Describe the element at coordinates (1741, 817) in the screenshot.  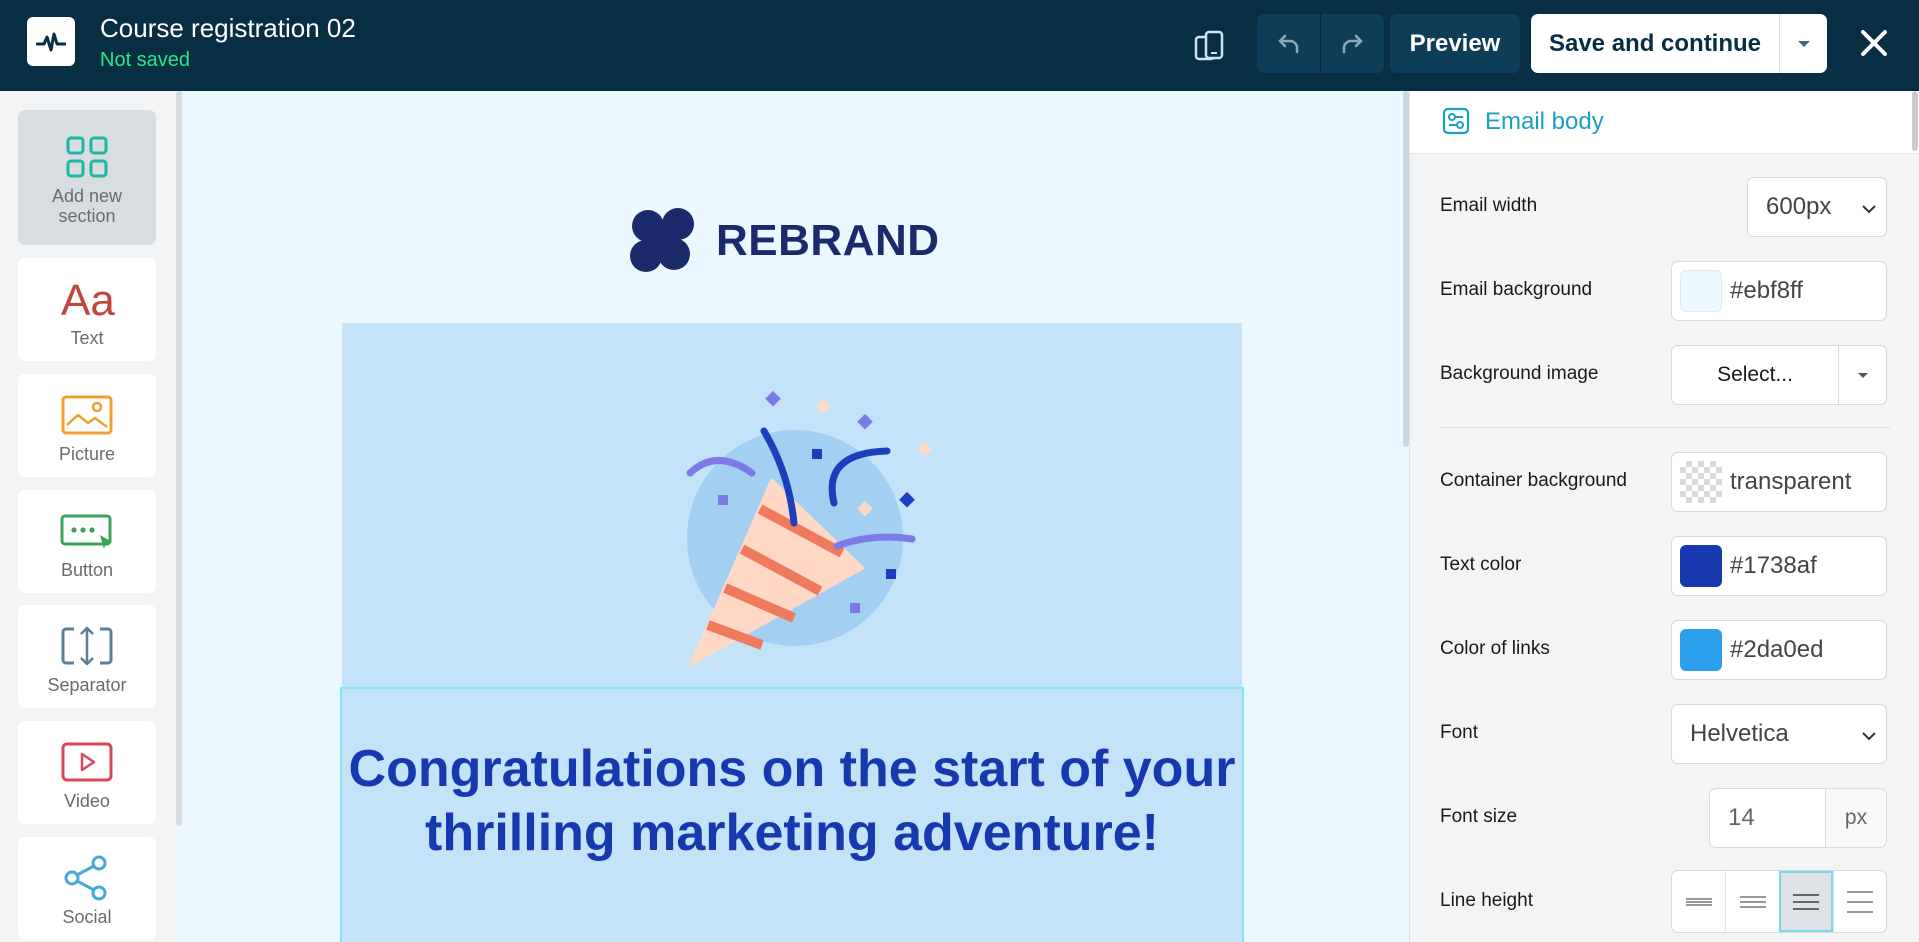
I see `font-size-value: 14` at that location.